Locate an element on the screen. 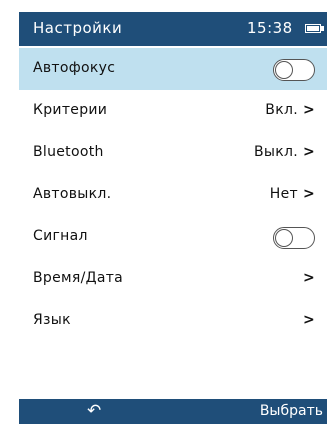 This screenshot has height=433, width=327. menu-item-criteria: Критерии Вкл. > is located at coordinates (173, 111).